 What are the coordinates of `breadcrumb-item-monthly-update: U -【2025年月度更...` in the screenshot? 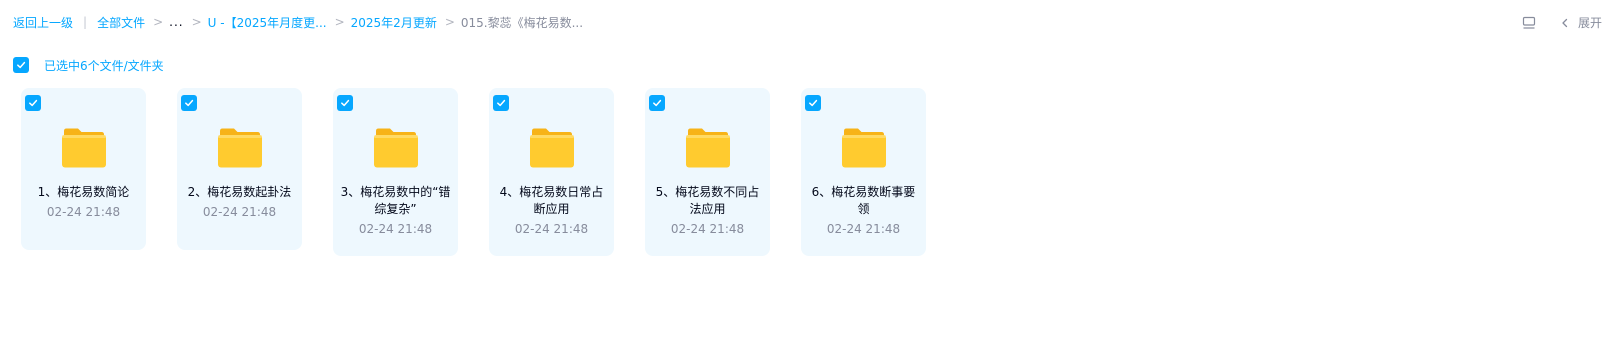 It's located at (267, 22).